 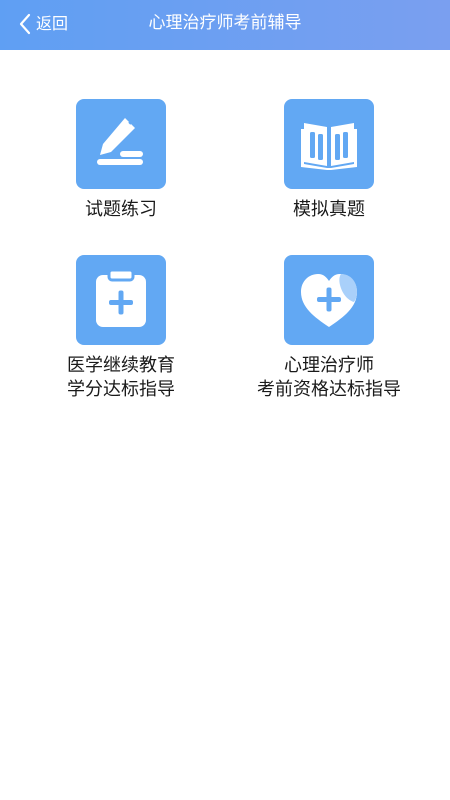 I want to click on clipboard-plus-icon, so click(x=121, y=300).